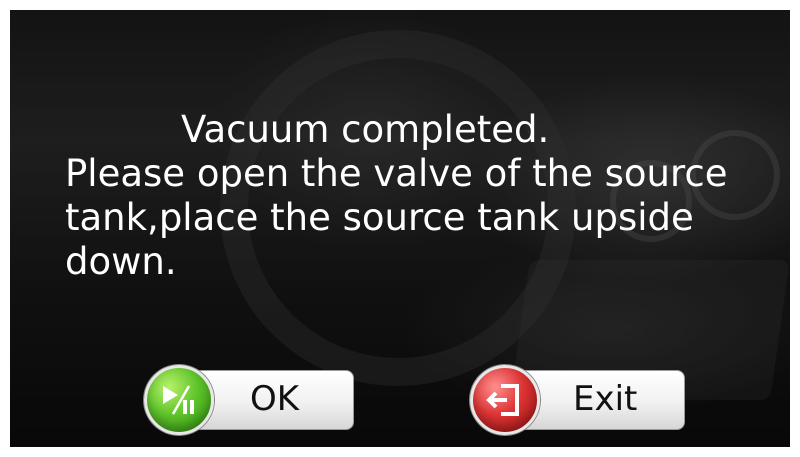 This screenshot has width=800, height=457. Describe the element at coordinates (275, 399) in the screenshot. I see `ok-button-label: OK` at that location.